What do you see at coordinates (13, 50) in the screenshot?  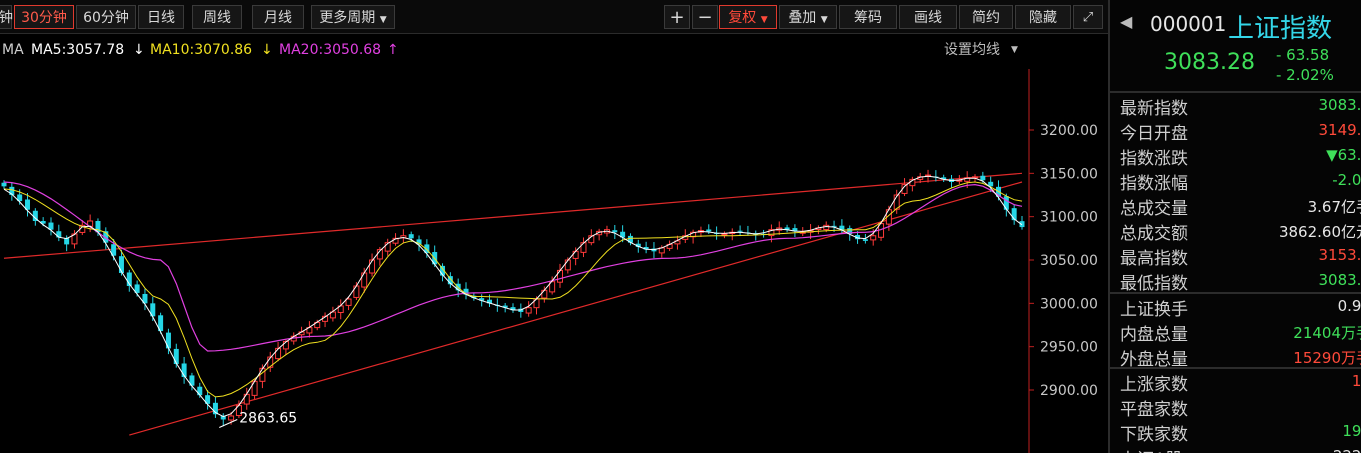 I see `ma-prefix: MA` at bounding box center [13, 50].